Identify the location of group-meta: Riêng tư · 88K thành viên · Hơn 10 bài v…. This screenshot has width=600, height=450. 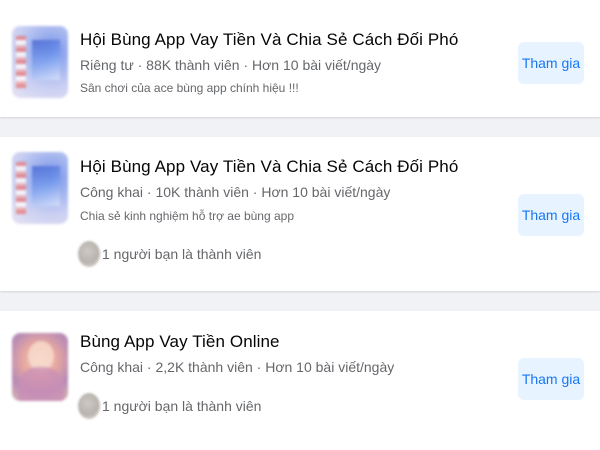
(231, 65).